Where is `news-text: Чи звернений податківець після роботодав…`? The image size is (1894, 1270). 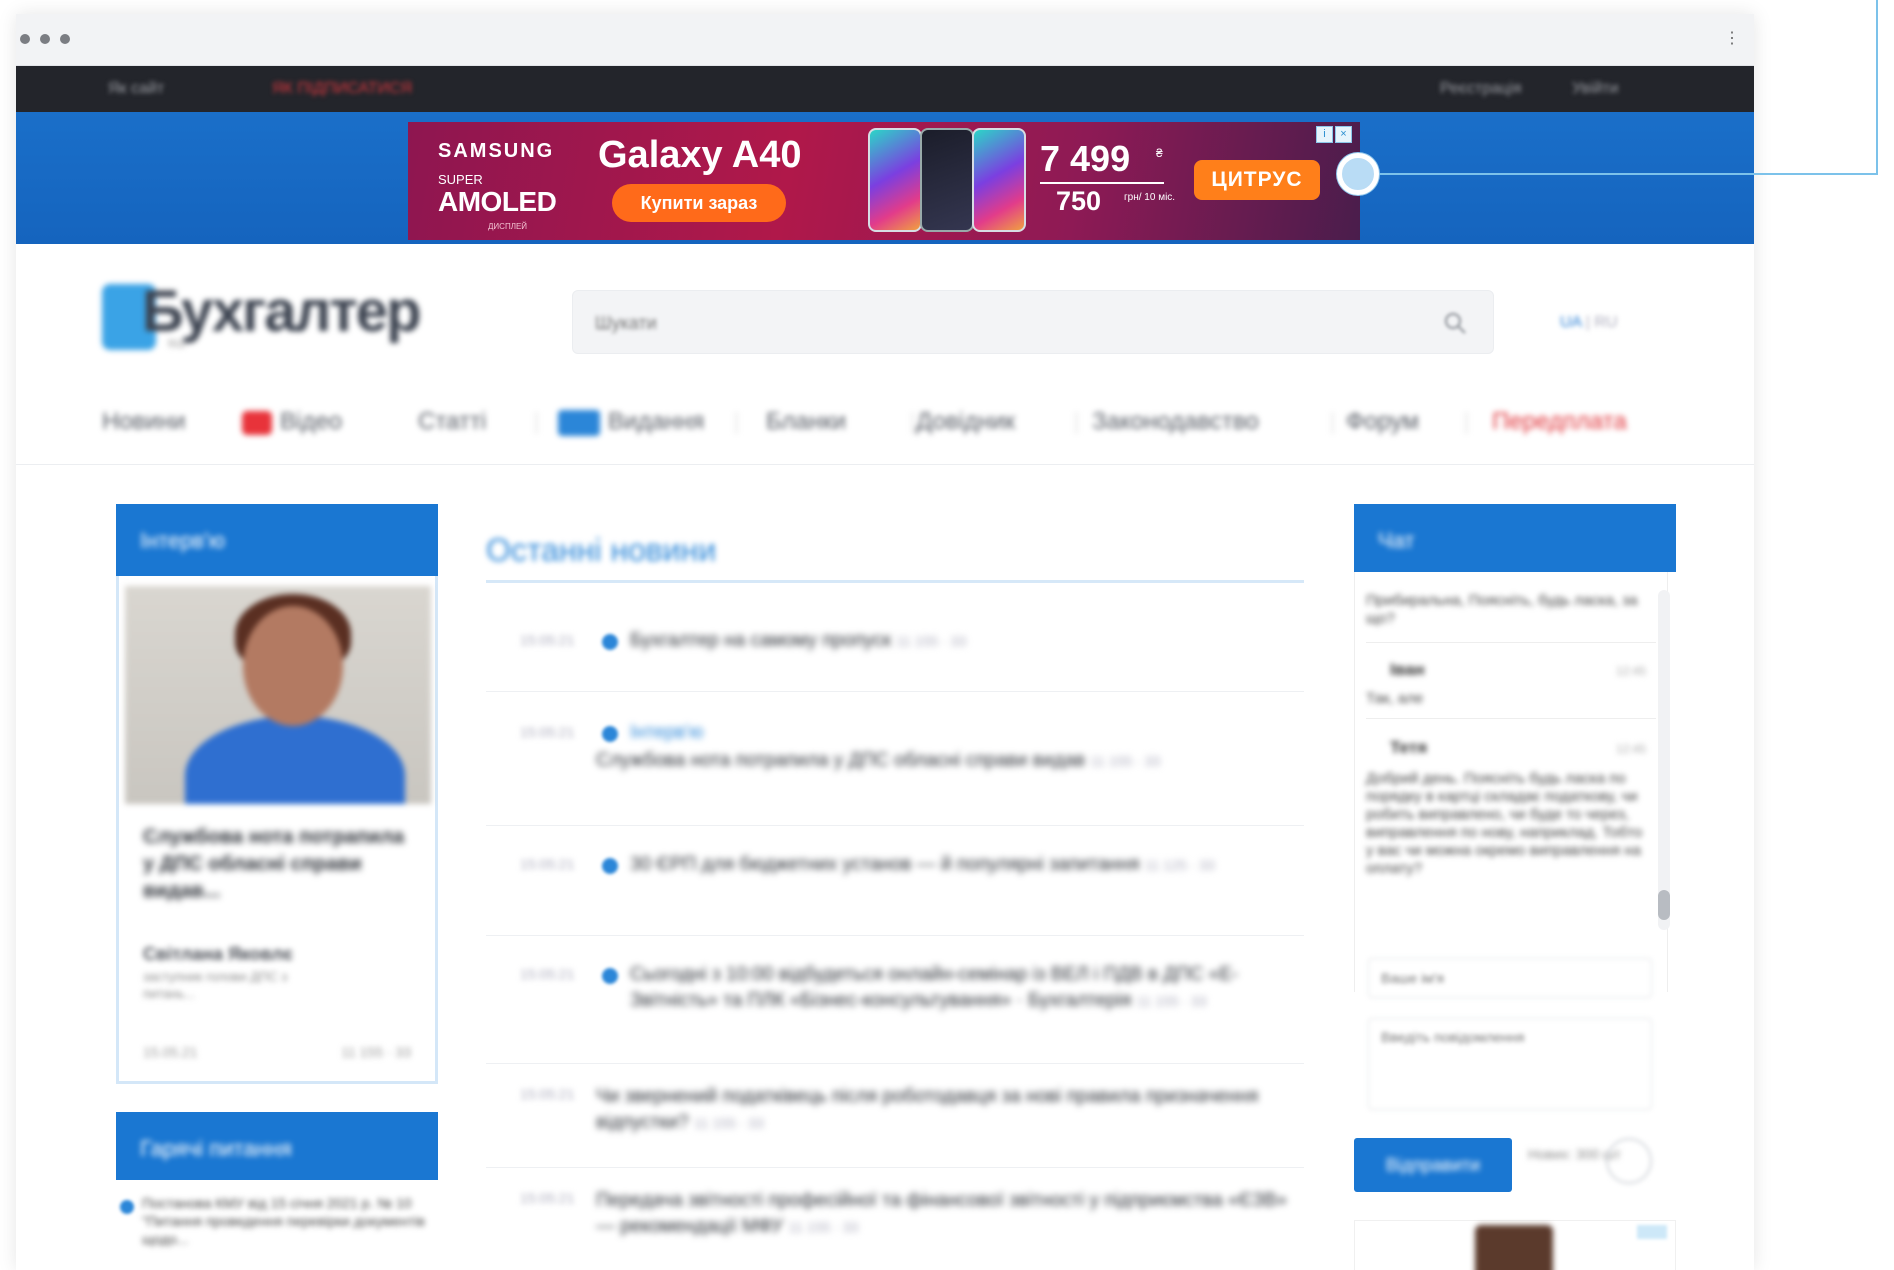 news-text: Чи звернений податківець після роботодав… is located at coordinates (946, 1110).